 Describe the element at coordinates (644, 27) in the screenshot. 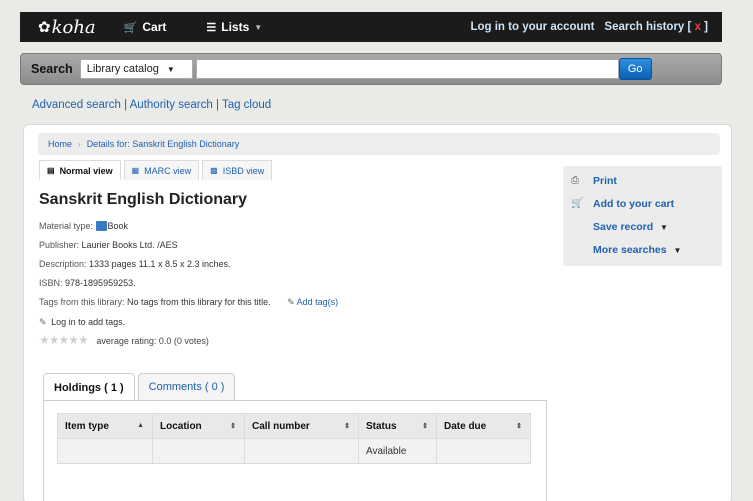

I see `search-history-label: Search history` at that location.